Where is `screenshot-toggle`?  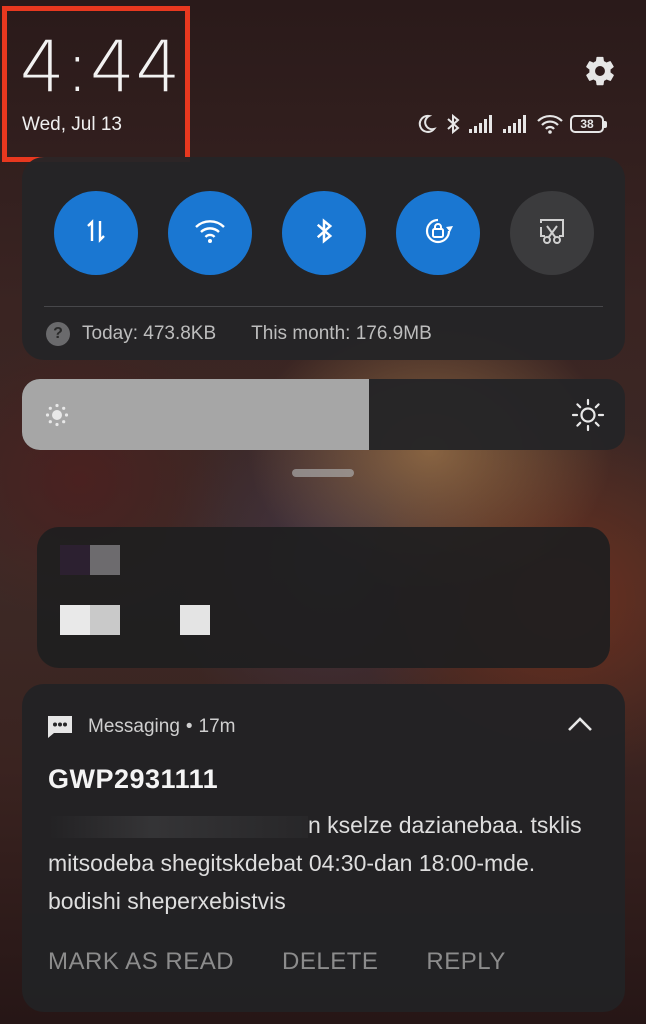
screenshot-toggle is located at coordinates (552, 233).